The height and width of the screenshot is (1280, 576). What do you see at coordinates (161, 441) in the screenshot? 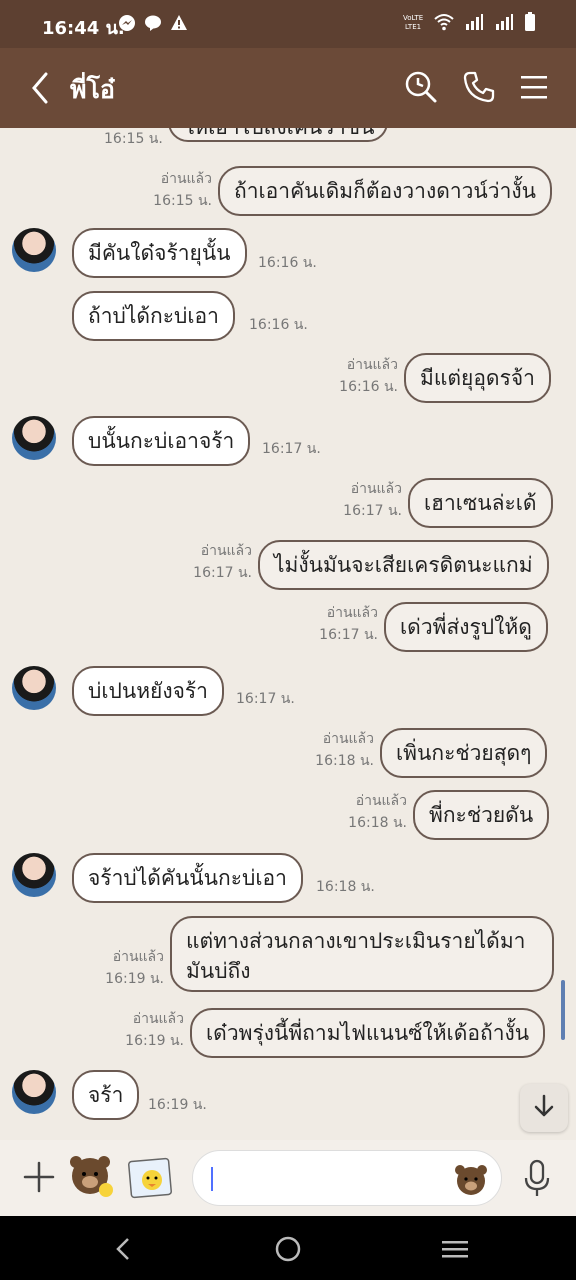
I see `message-bubble-in: บนั้นกะบ่เอาจร้า` at bounding box center [161, 441].